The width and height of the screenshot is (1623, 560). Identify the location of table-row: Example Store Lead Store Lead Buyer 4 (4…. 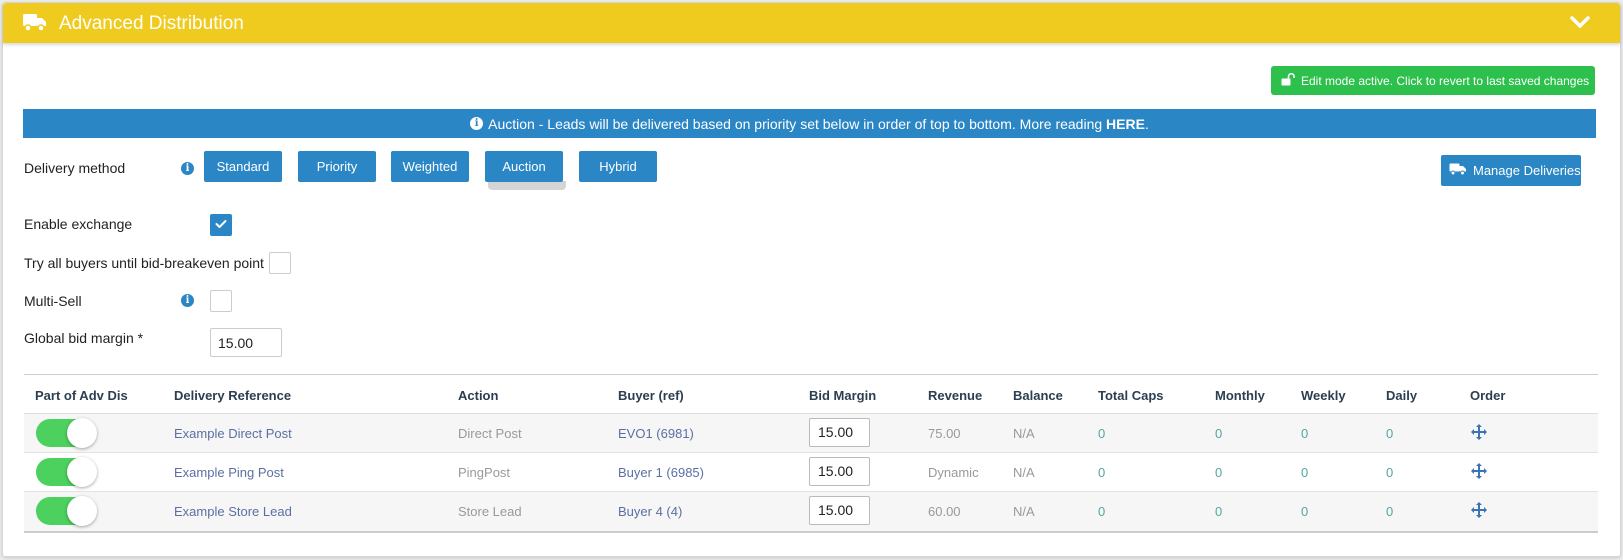
(811, 511).